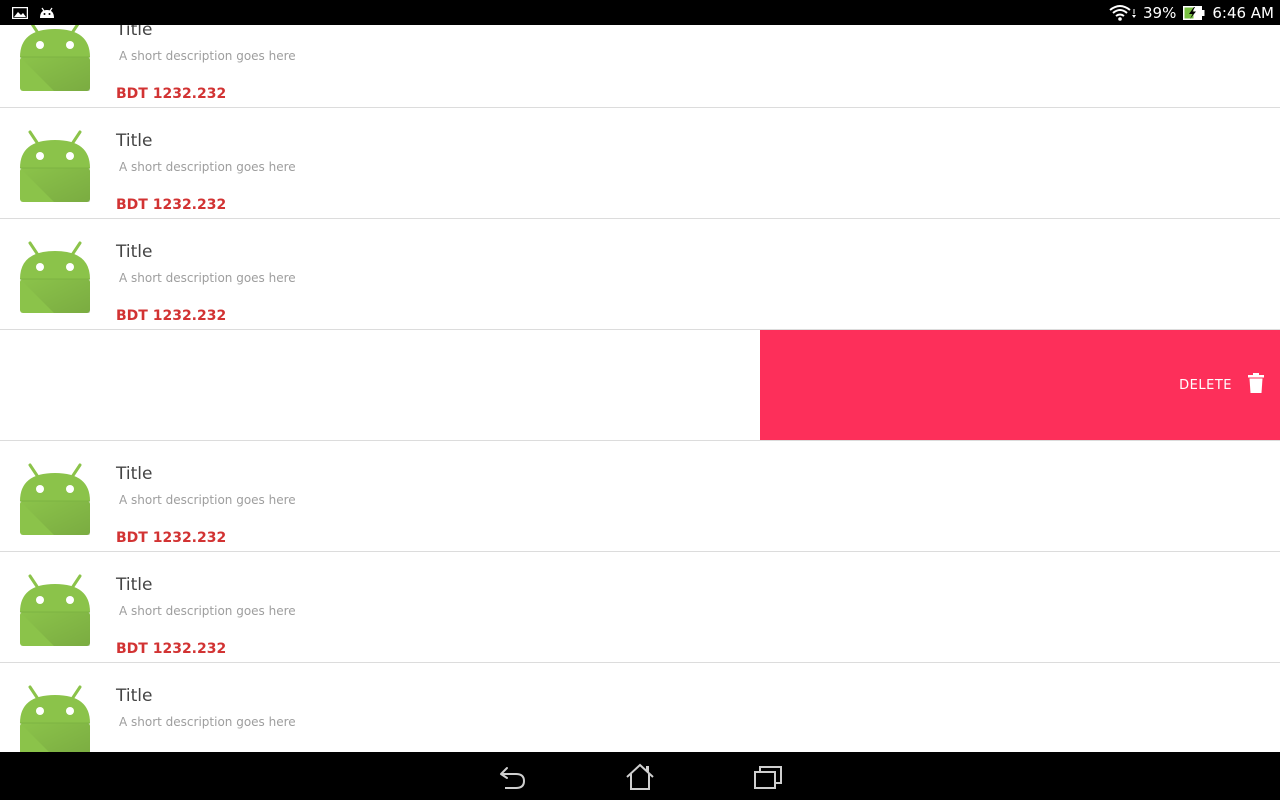 The width and height of the screenshot is (1280, 800). What do you see at coordinates (1205, 385) in the screenshot?
I see `delete-label: DELETE` at bounding box center [1205, 385].